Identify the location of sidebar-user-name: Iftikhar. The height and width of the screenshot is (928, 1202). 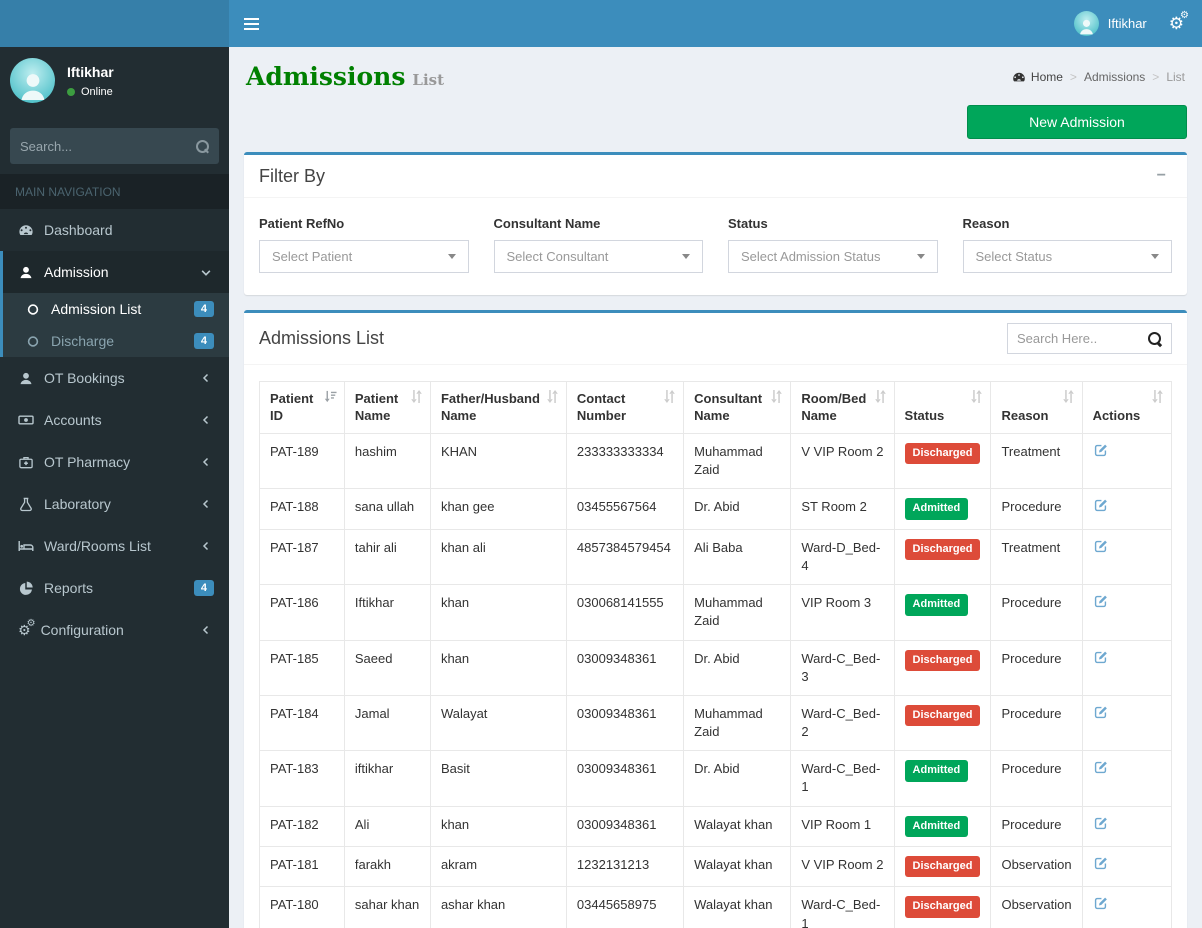
(90, 71).